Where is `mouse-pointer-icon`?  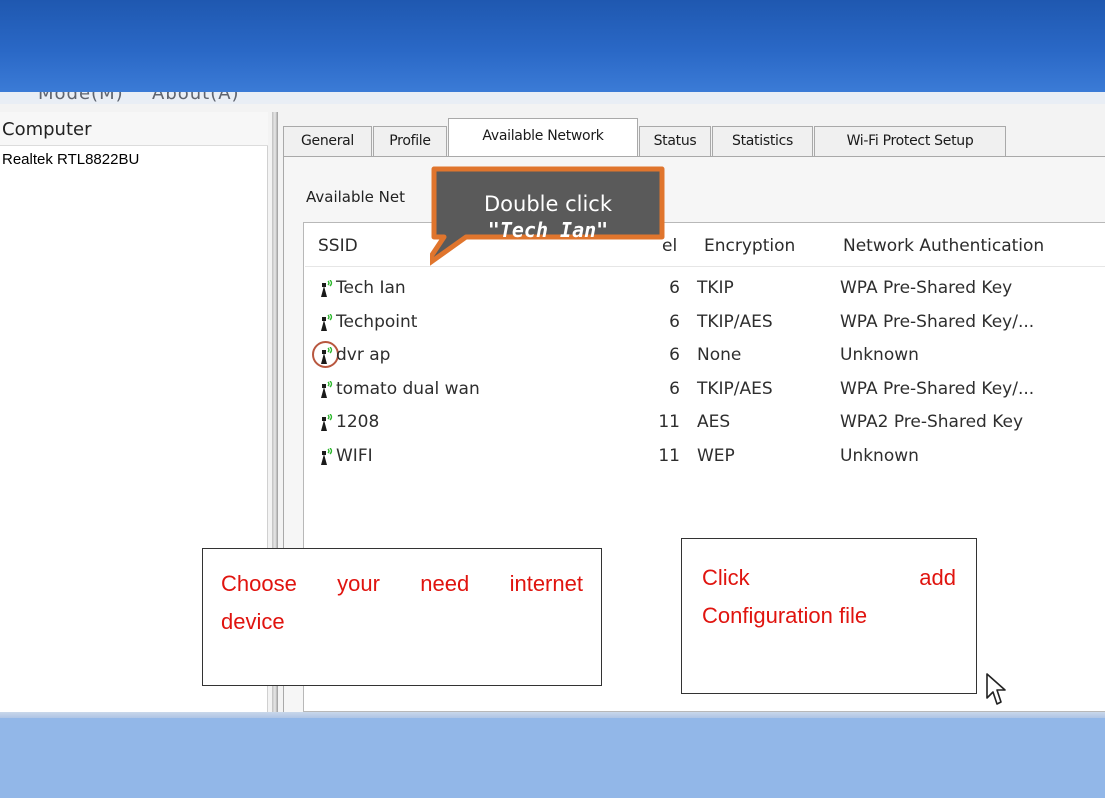 mouse-pointer-icon is located at coordinates (996, 689).